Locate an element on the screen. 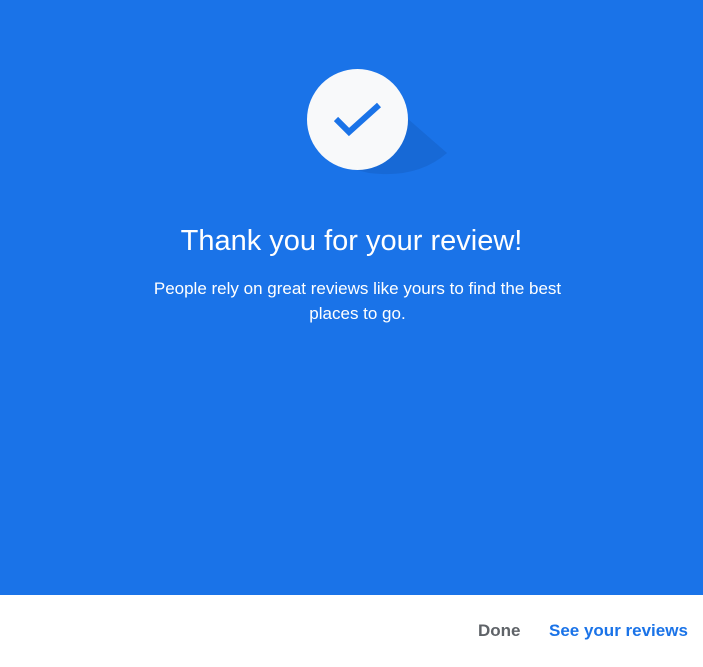  see-your-reviews-button: See your reviews is located at coordinates (618, 631).